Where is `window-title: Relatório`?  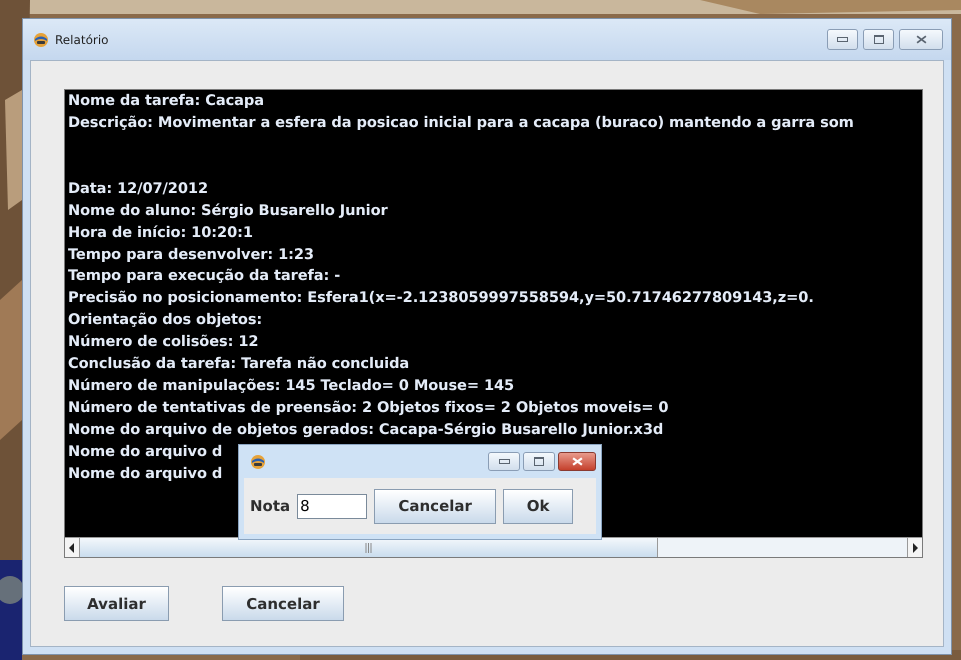 window-title: Relatório is located at coordinates (82, 39).